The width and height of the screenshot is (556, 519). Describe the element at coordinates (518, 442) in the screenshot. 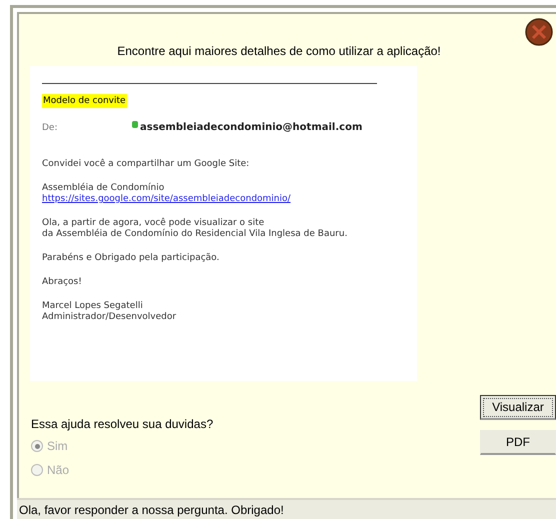

I see `action-button: PDF` at that location.